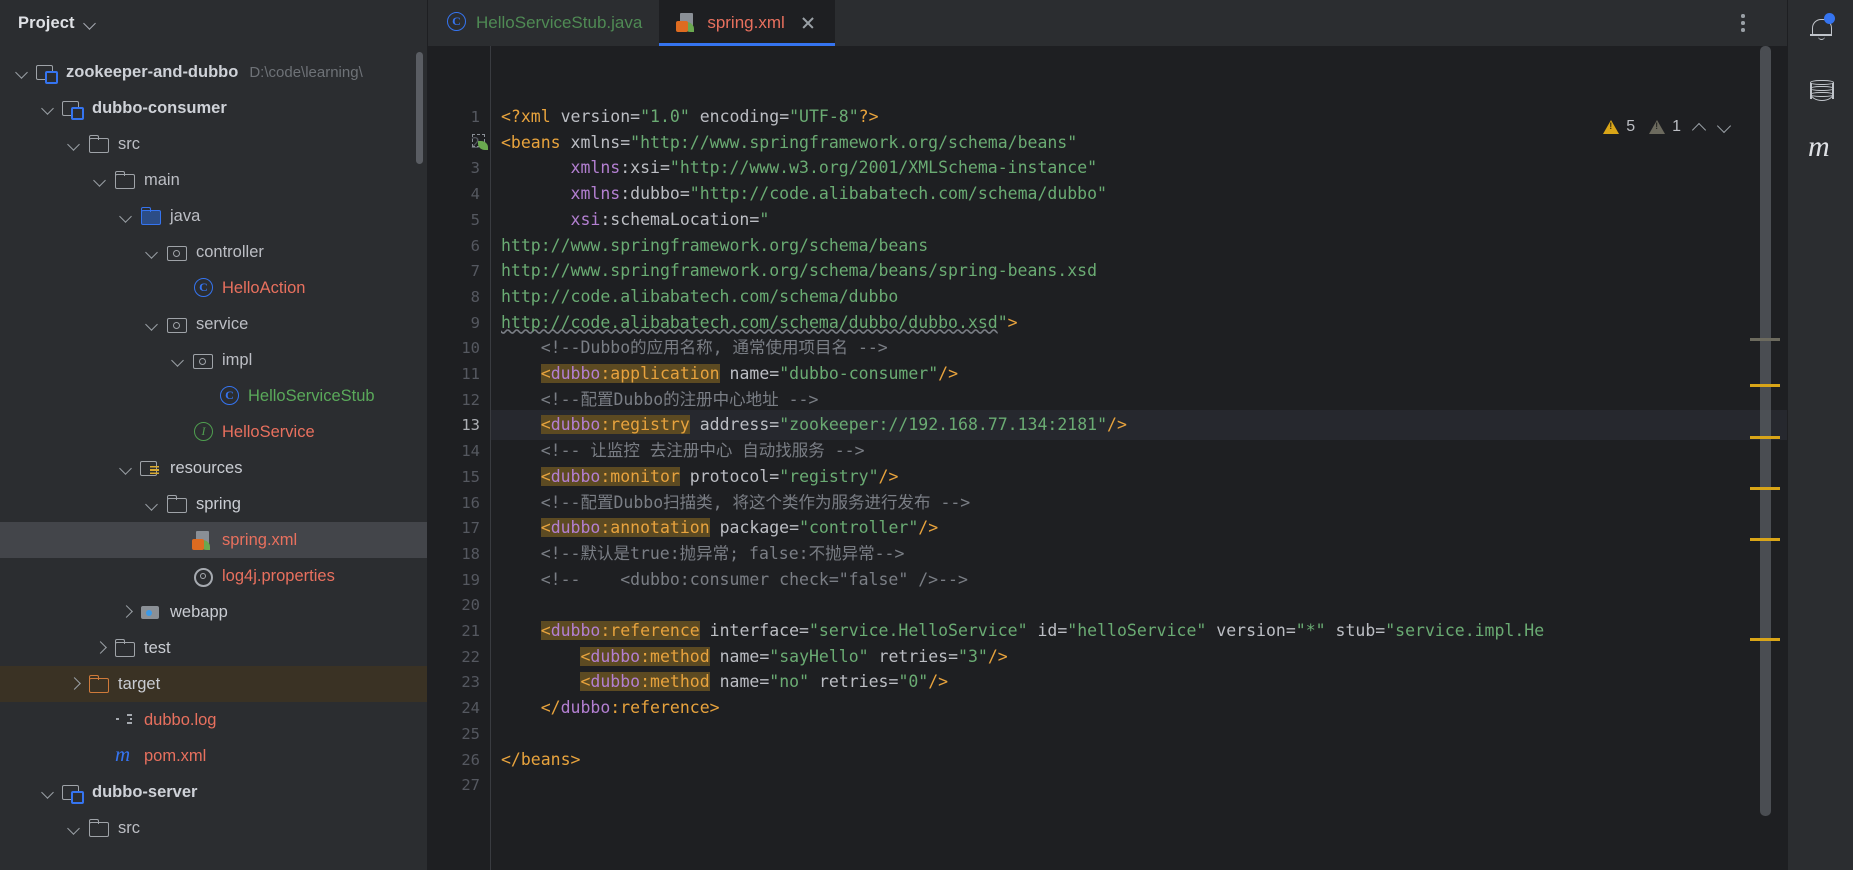 Image resolution: width=1853 pixels, height=870 pixels. I want to click on warning-count: 5, so click(1631, 126).